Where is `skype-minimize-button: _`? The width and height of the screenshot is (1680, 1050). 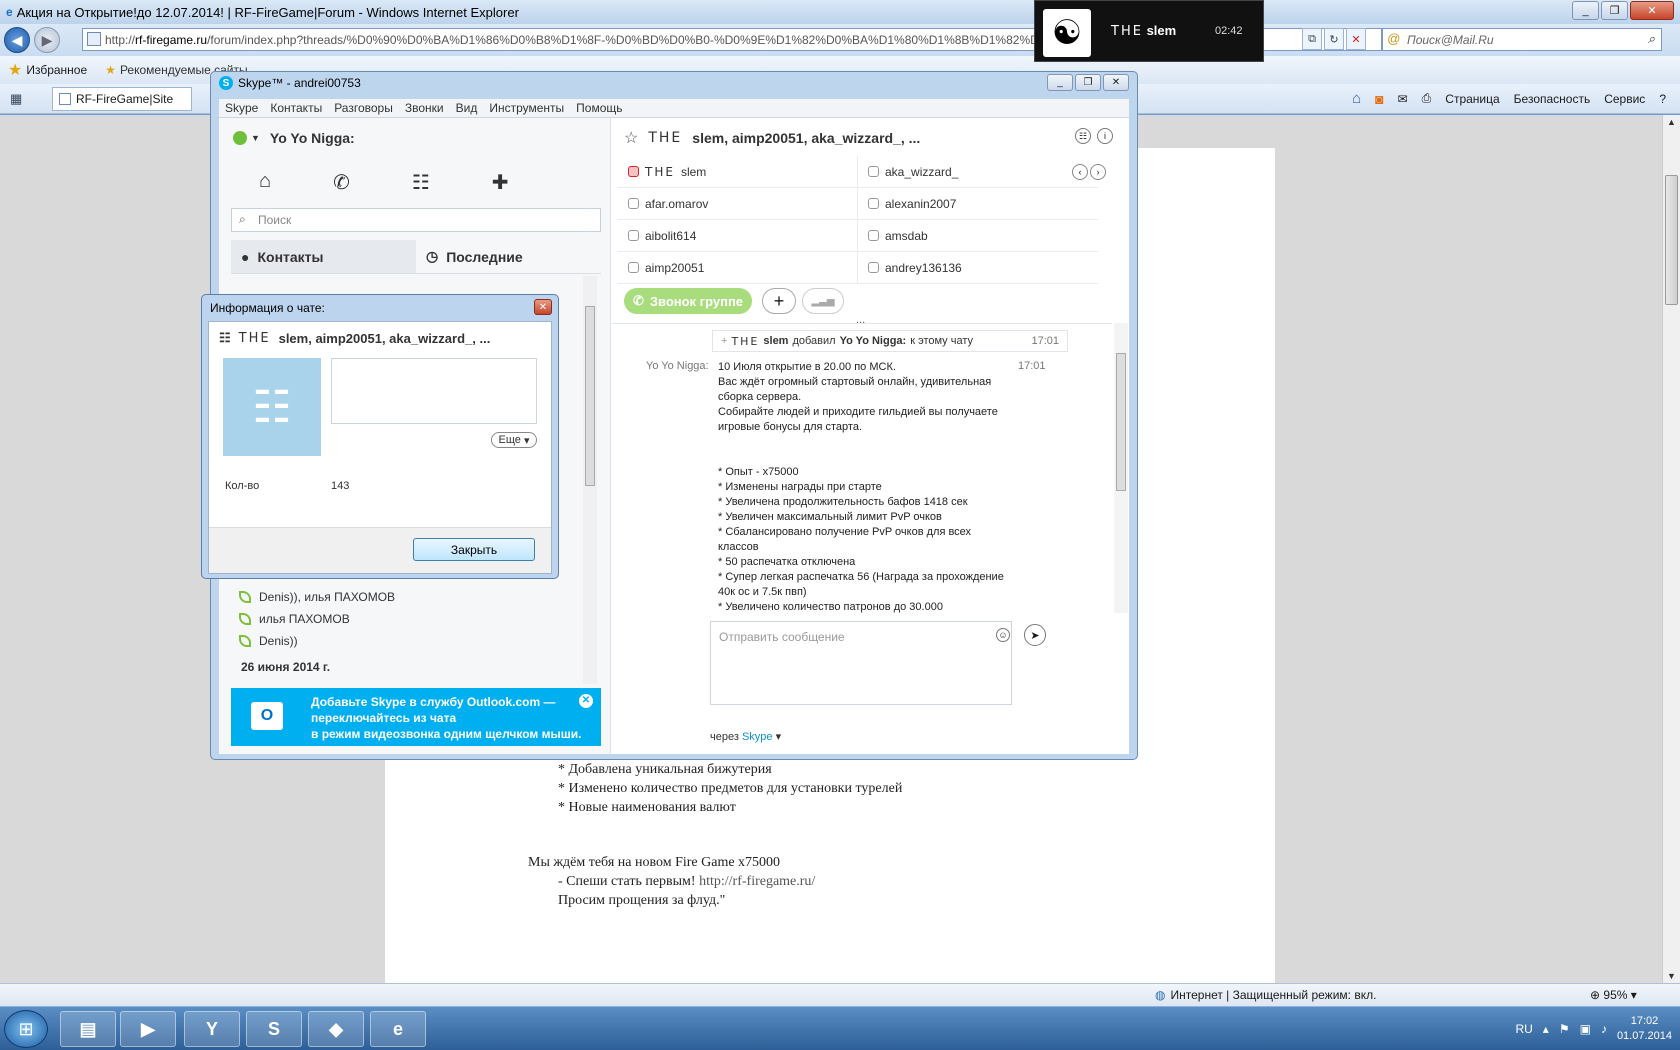 skype-minimize-button: _ is located at coordinates (1060, 82).